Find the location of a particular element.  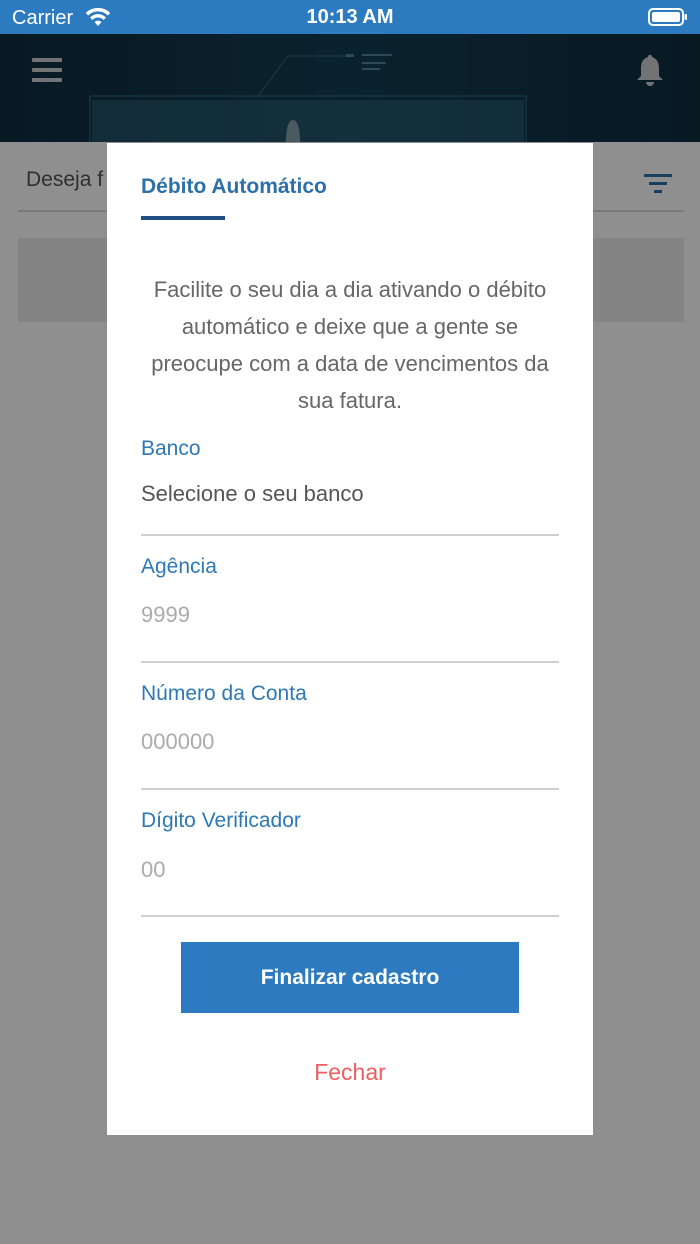

tab-debito-automatico: Débito Automático is located at coordinates (234, 187).